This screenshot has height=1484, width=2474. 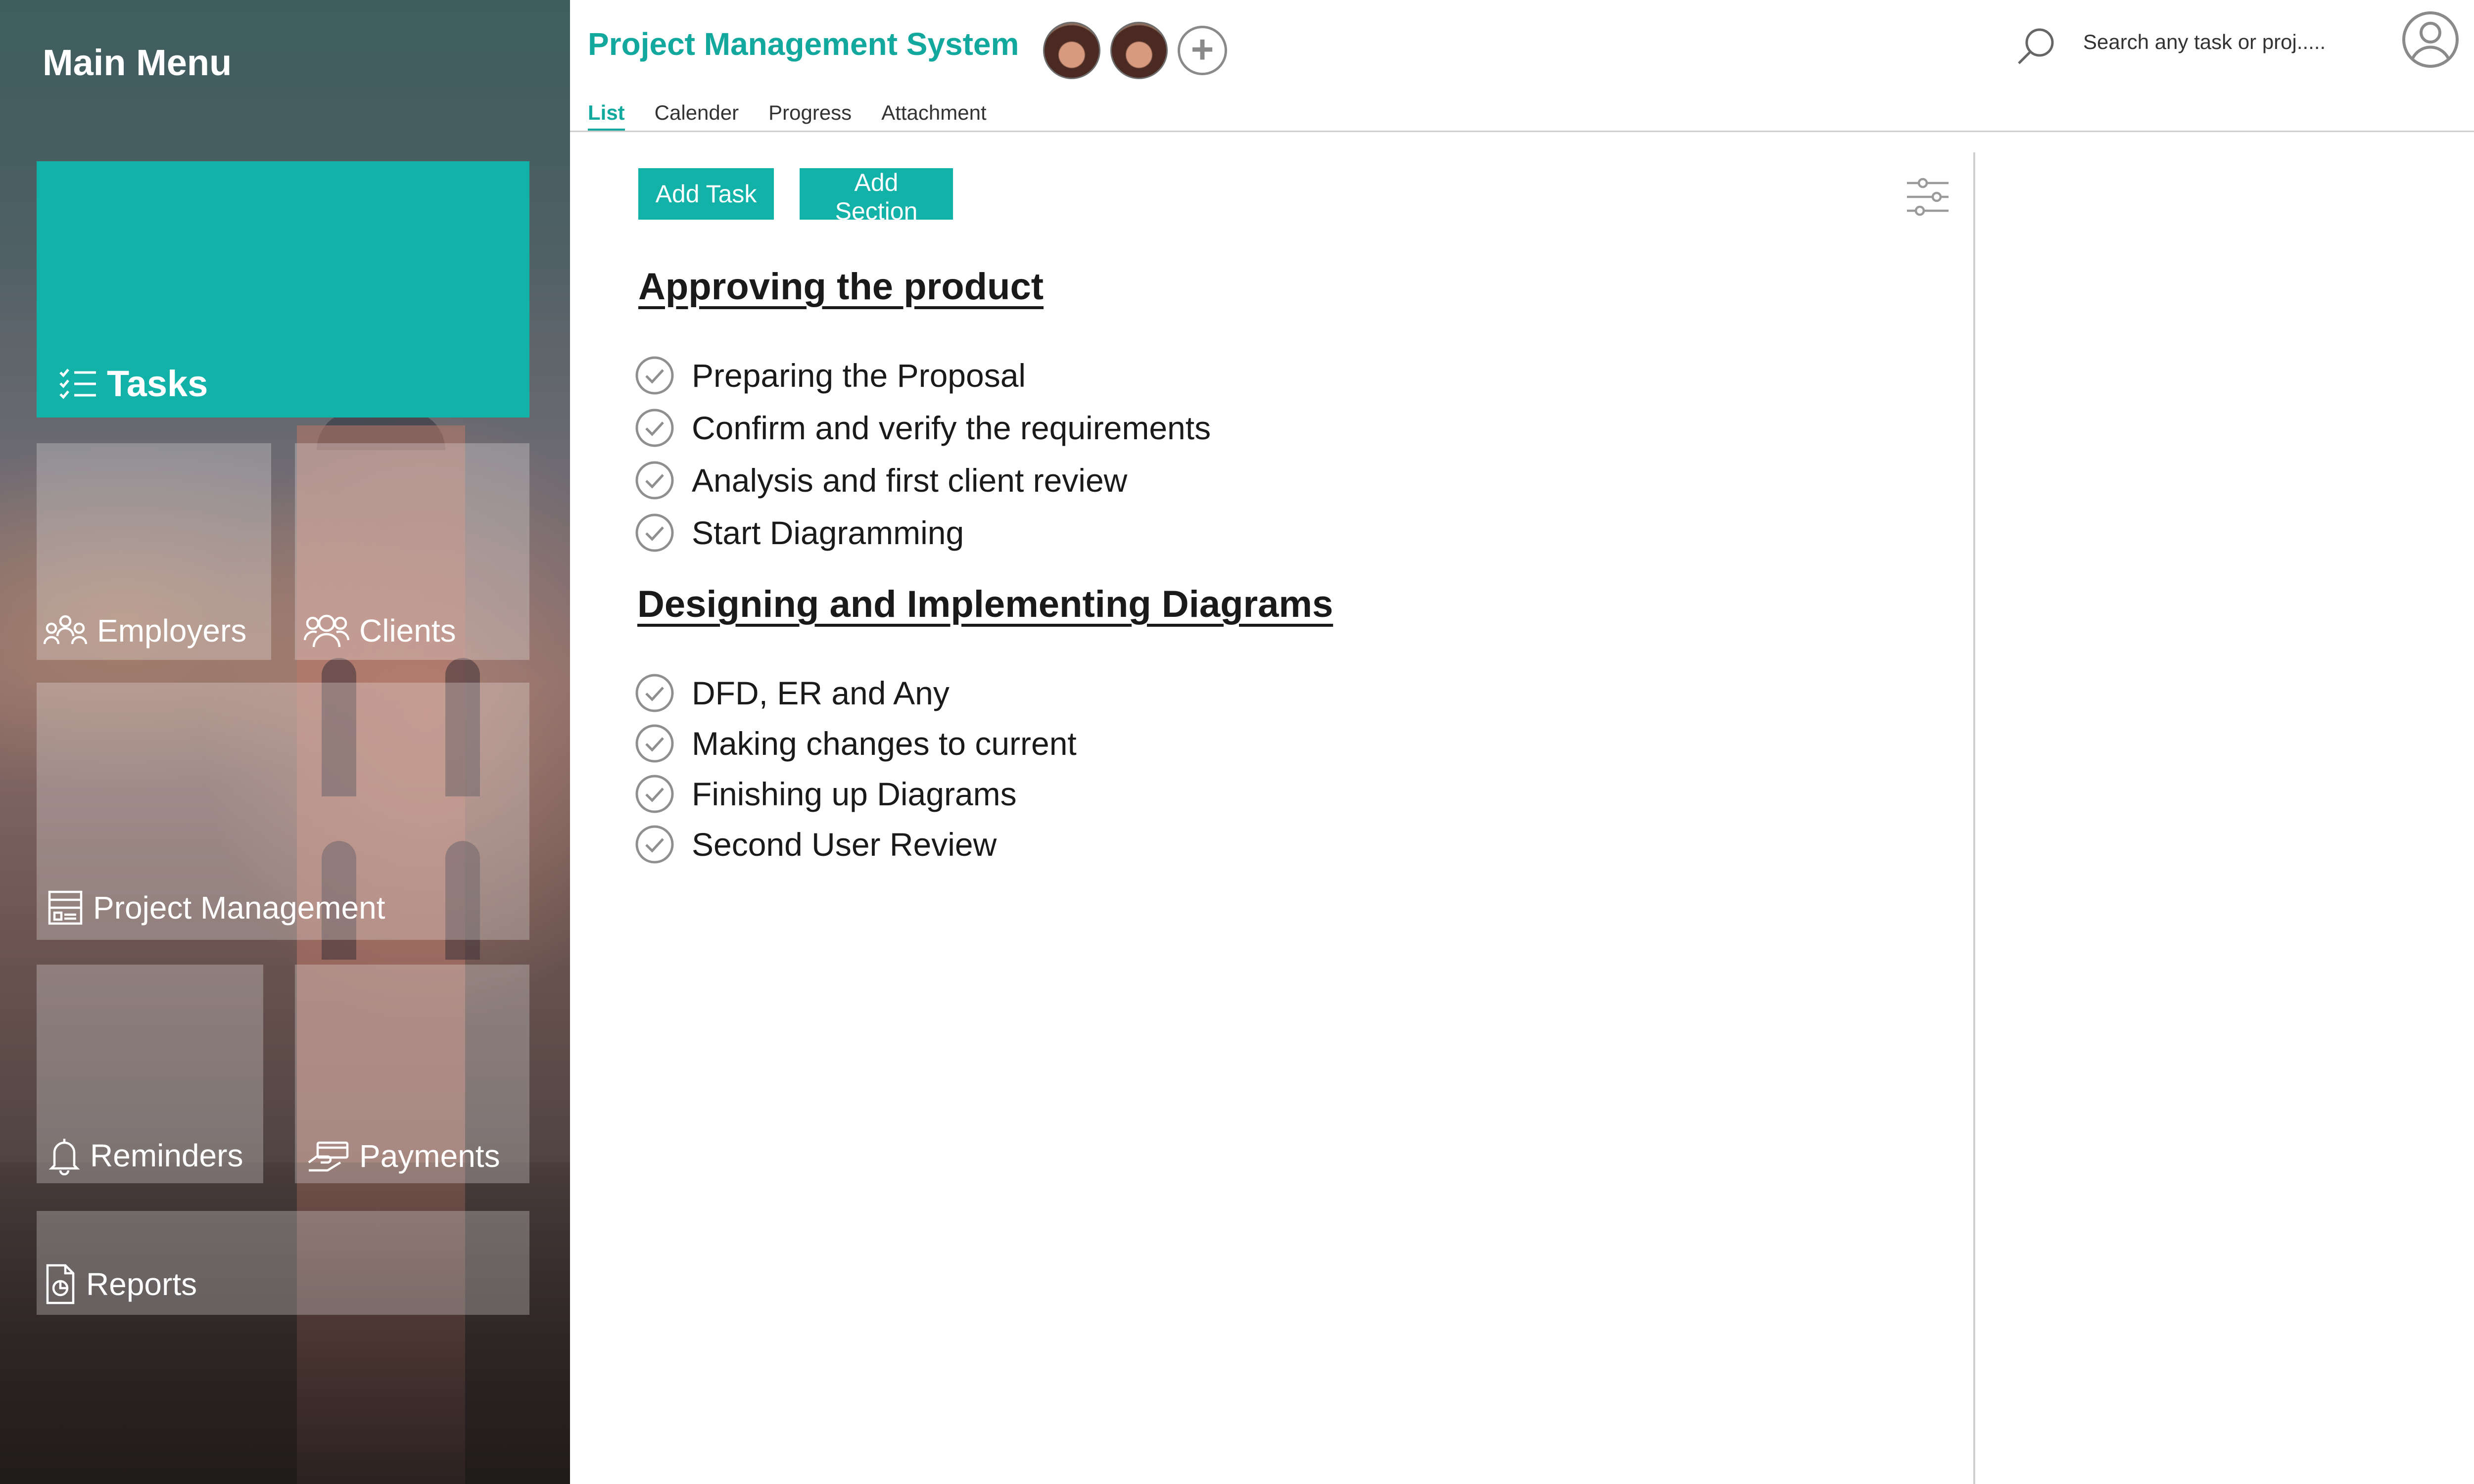 What do you see at coordinates (327, 631) in the screenshot?
I see `clients-icon` at bounding box center [327, 631].